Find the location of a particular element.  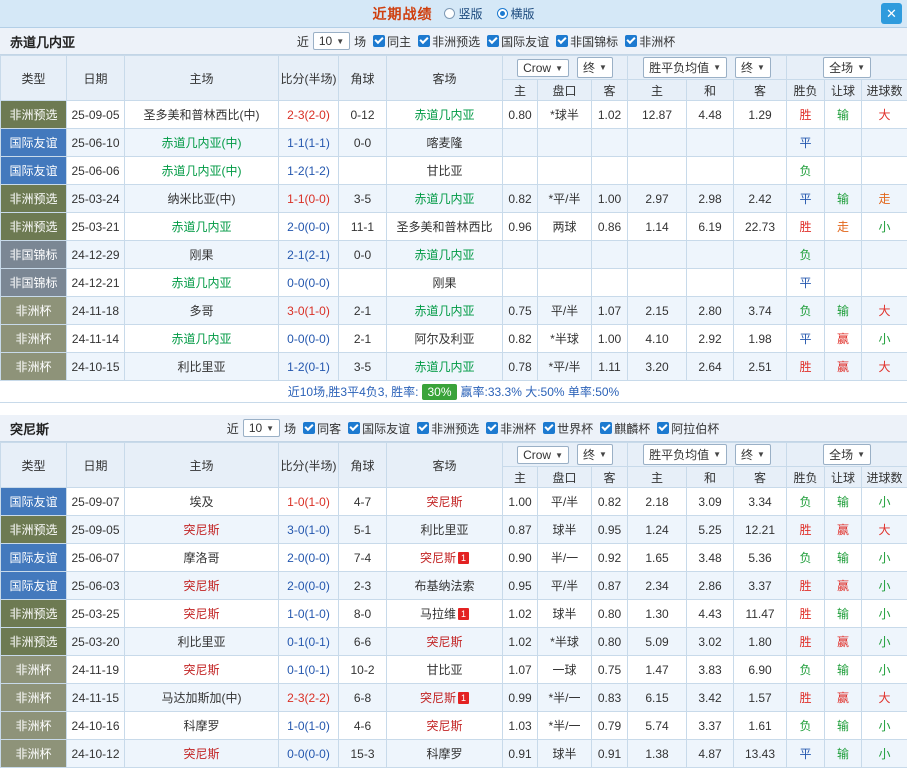

result-handicap: 输 is located at coordinates (843, 726).